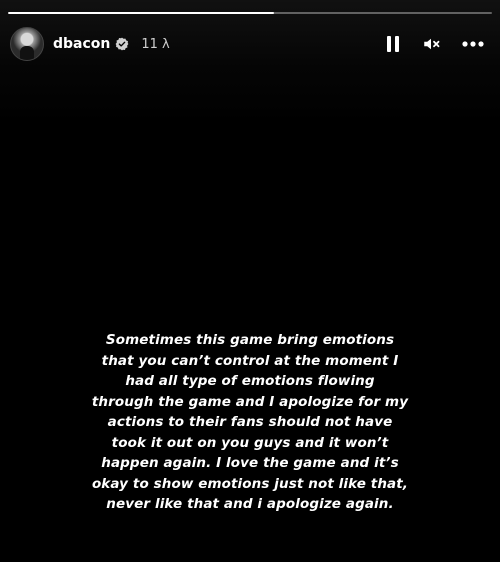  Describe the element at coordinates (250, 360) in the screenshot. I see `caption-line: that you can’t control at the moment I` at that location.